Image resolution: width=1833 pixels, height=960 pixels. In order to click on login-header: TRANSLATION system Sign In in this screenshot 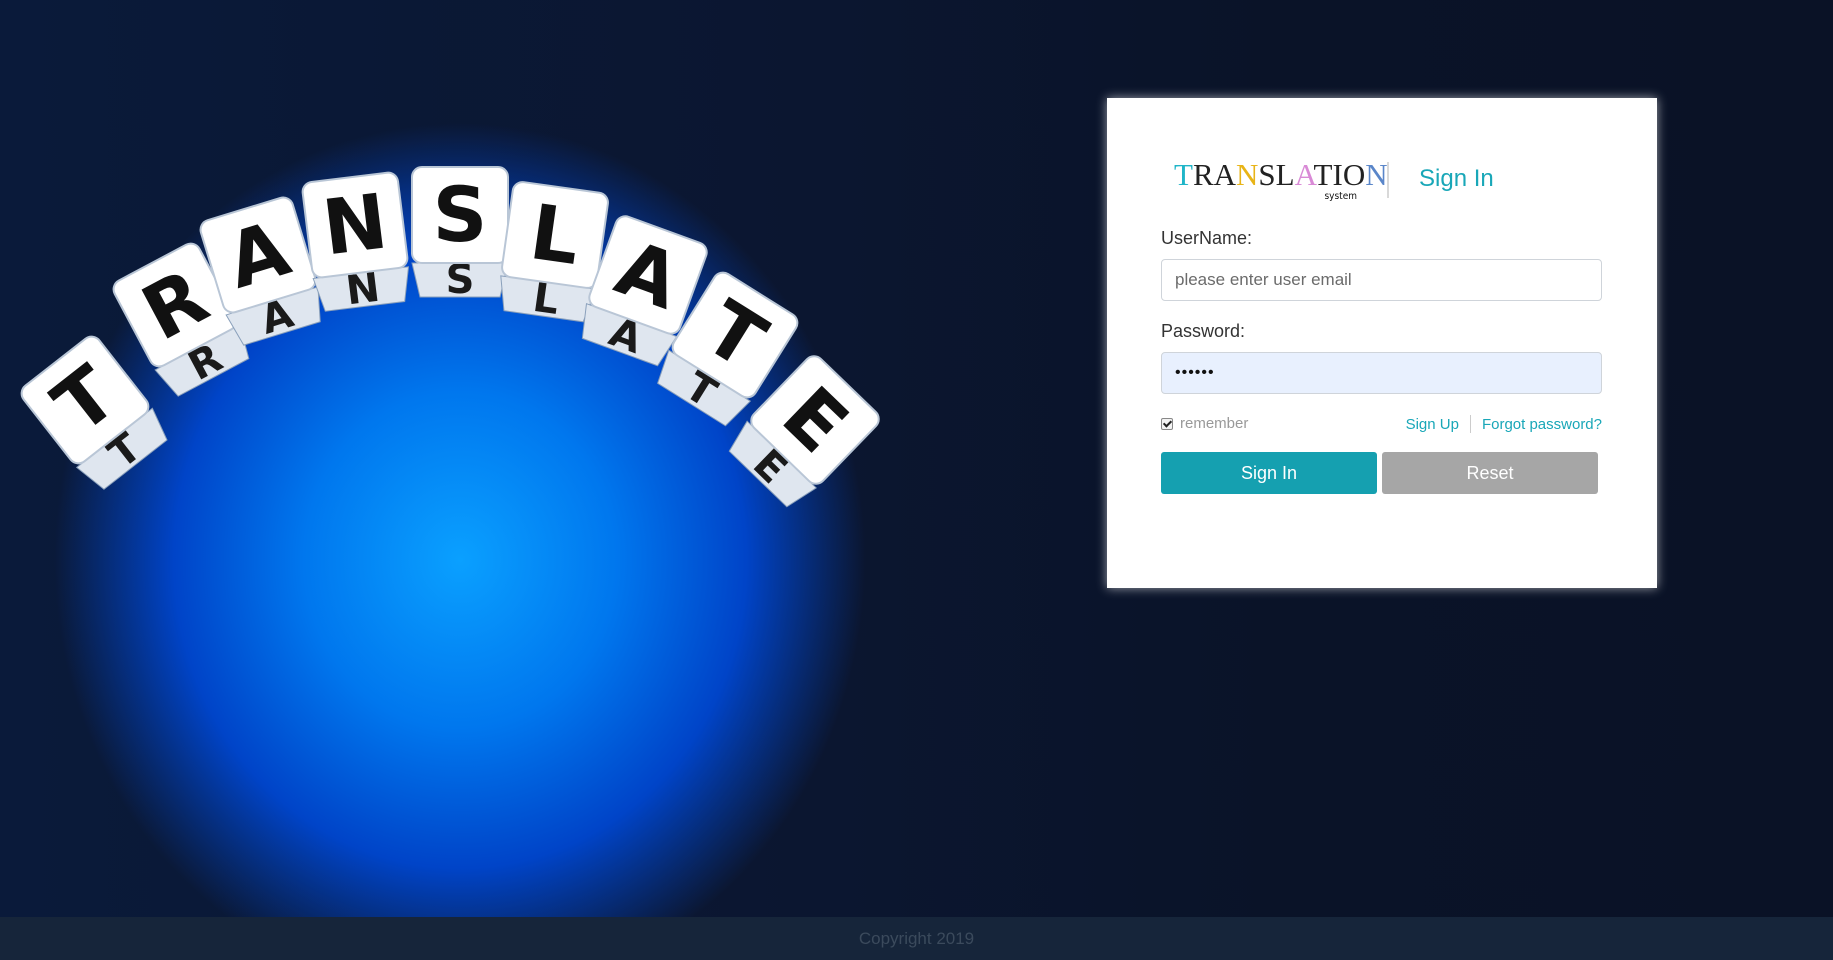, I will do `click(1374, 183)`.